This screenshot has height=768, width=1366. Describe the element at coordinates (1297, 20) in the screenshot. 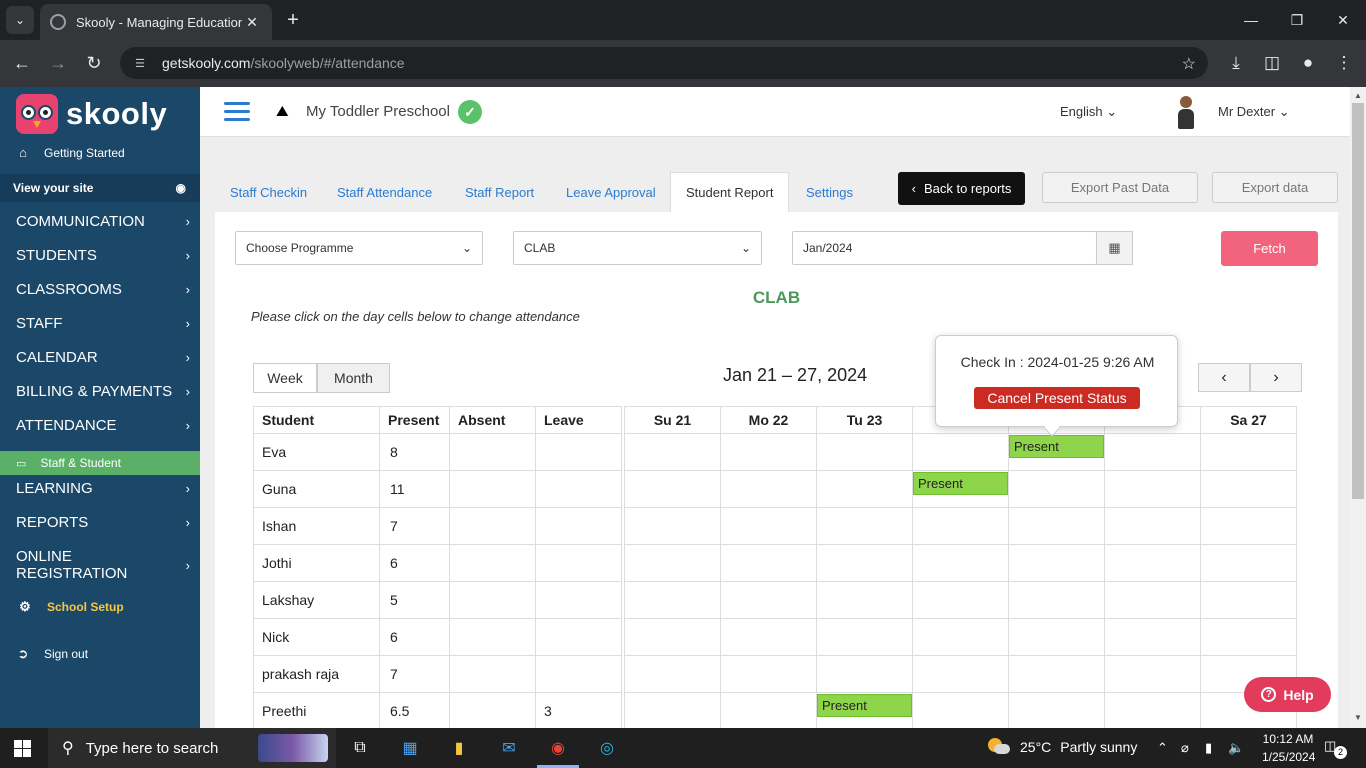

I see `restore-button: ❐` at that location.